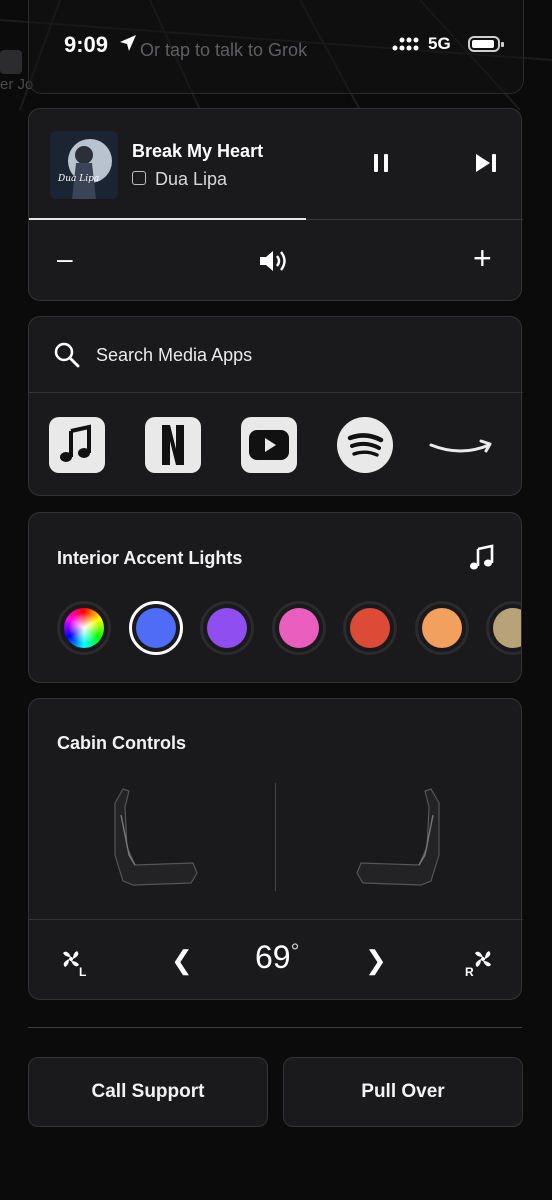 This screenshot has height=1200, width=552. What do you see at coordinates (275, 1027) in the screenshot?
I see `section-divider` at bounding box center [275, 1027].